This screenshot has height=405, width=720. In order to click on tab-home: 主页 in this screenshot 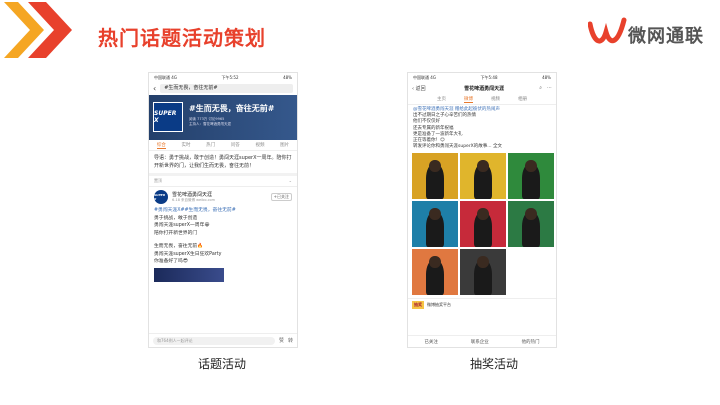, I will do `click(441, 99)`.